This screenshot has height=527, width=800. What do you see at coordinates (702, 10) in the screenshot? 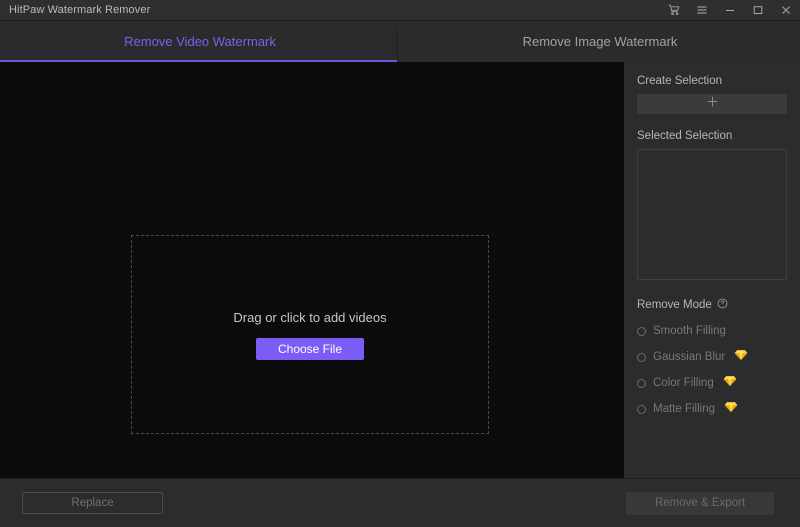
I see `menu-icon` at bounding box center [702, 10].